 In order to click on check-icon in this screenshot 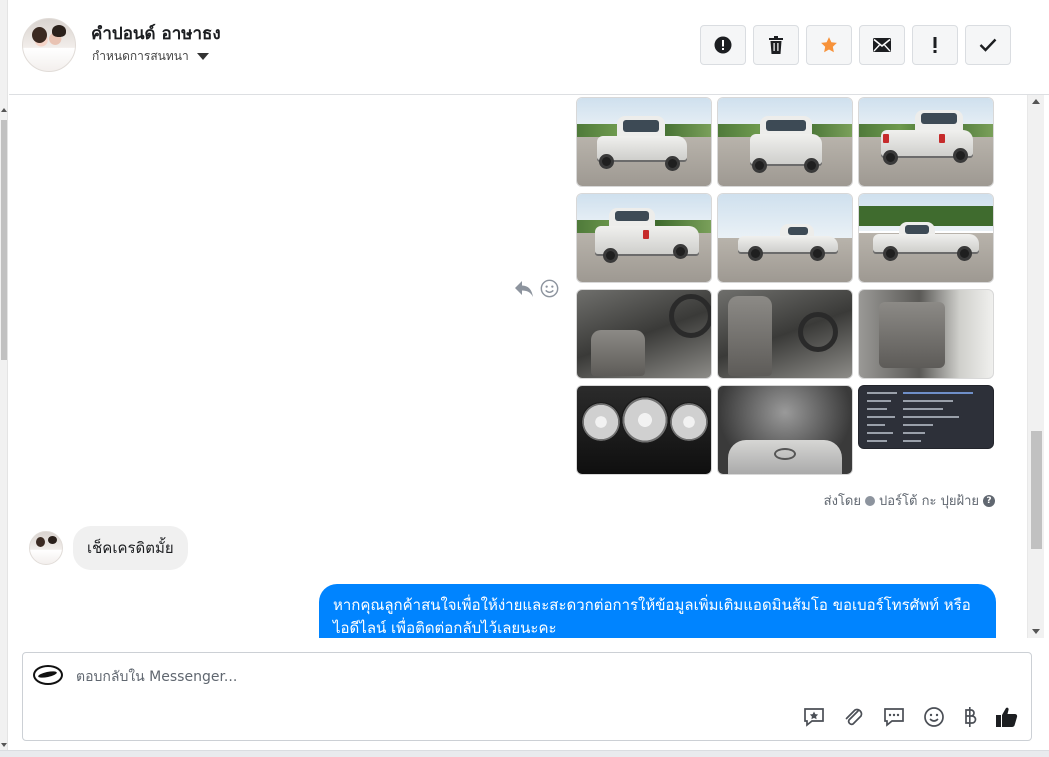, I will do `click(988, 45)`.